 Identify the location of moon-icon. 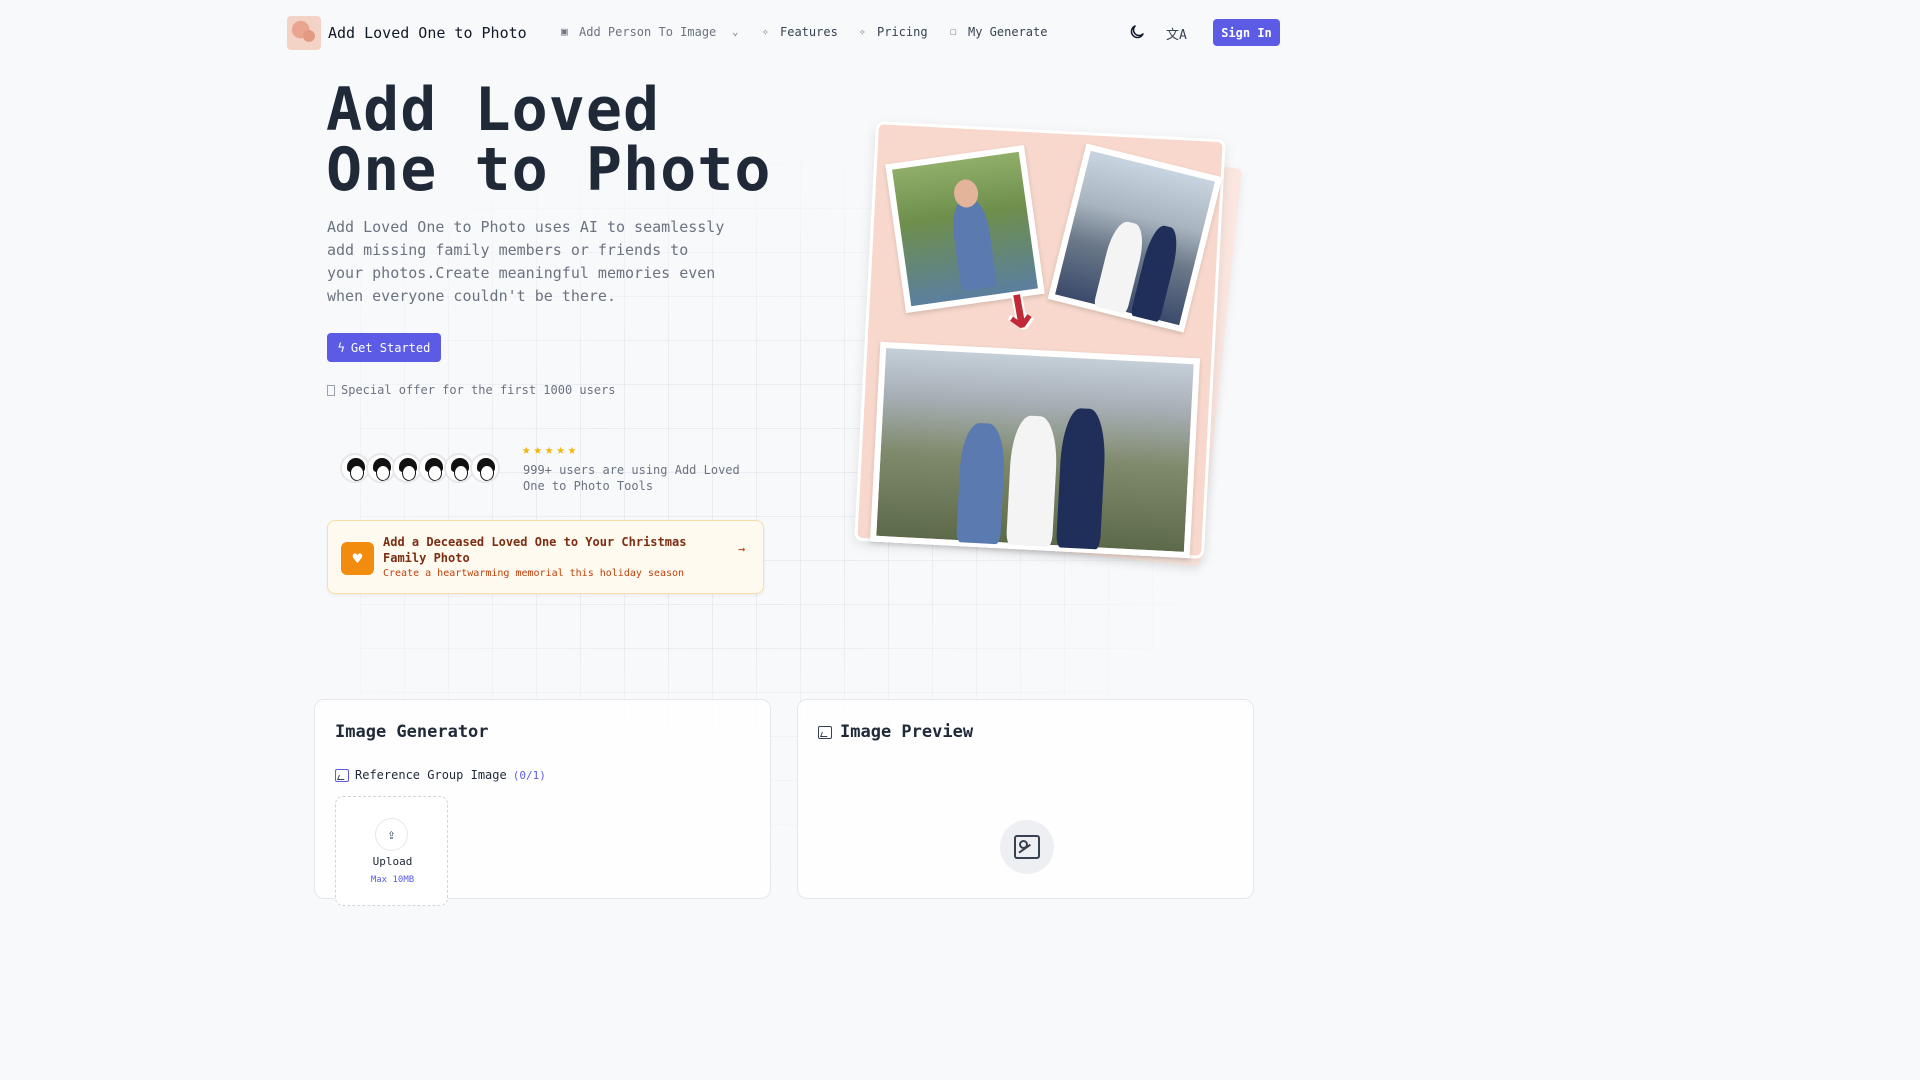
(1137, 32).